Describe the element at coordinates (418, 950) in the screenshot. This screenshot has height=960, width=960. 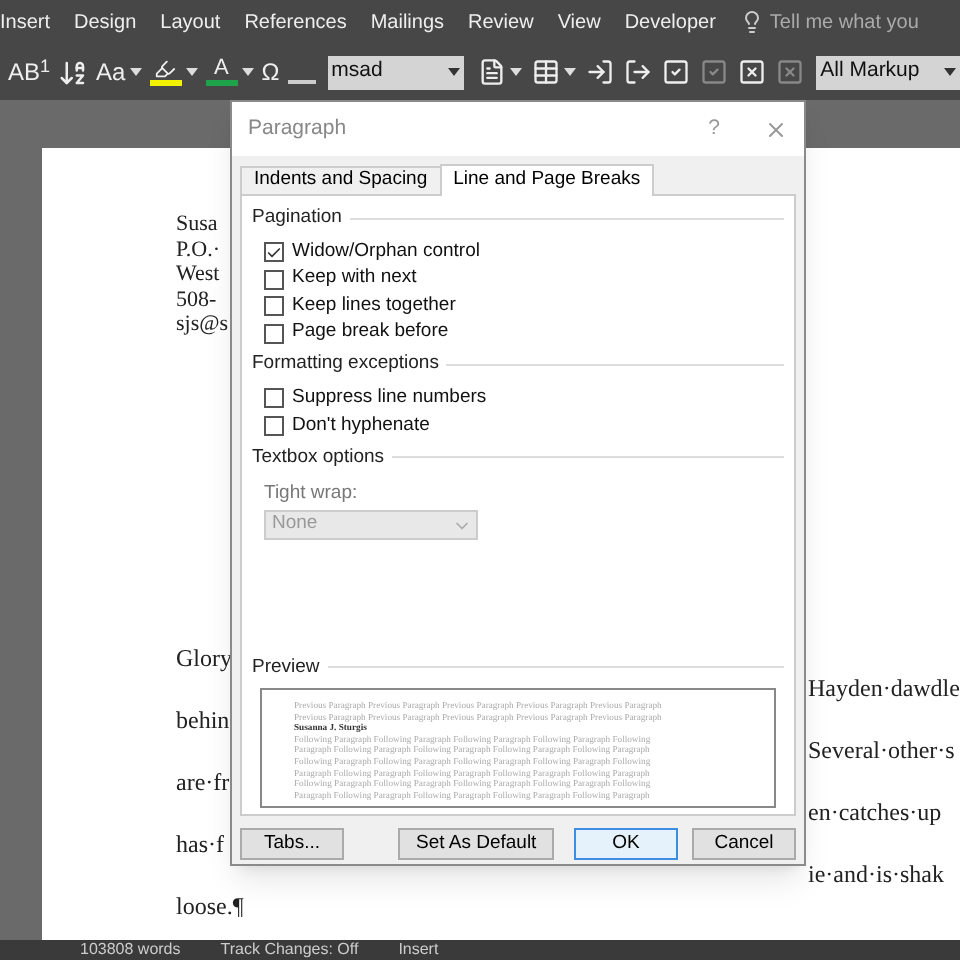
I see `status-text: Insert` at that location.